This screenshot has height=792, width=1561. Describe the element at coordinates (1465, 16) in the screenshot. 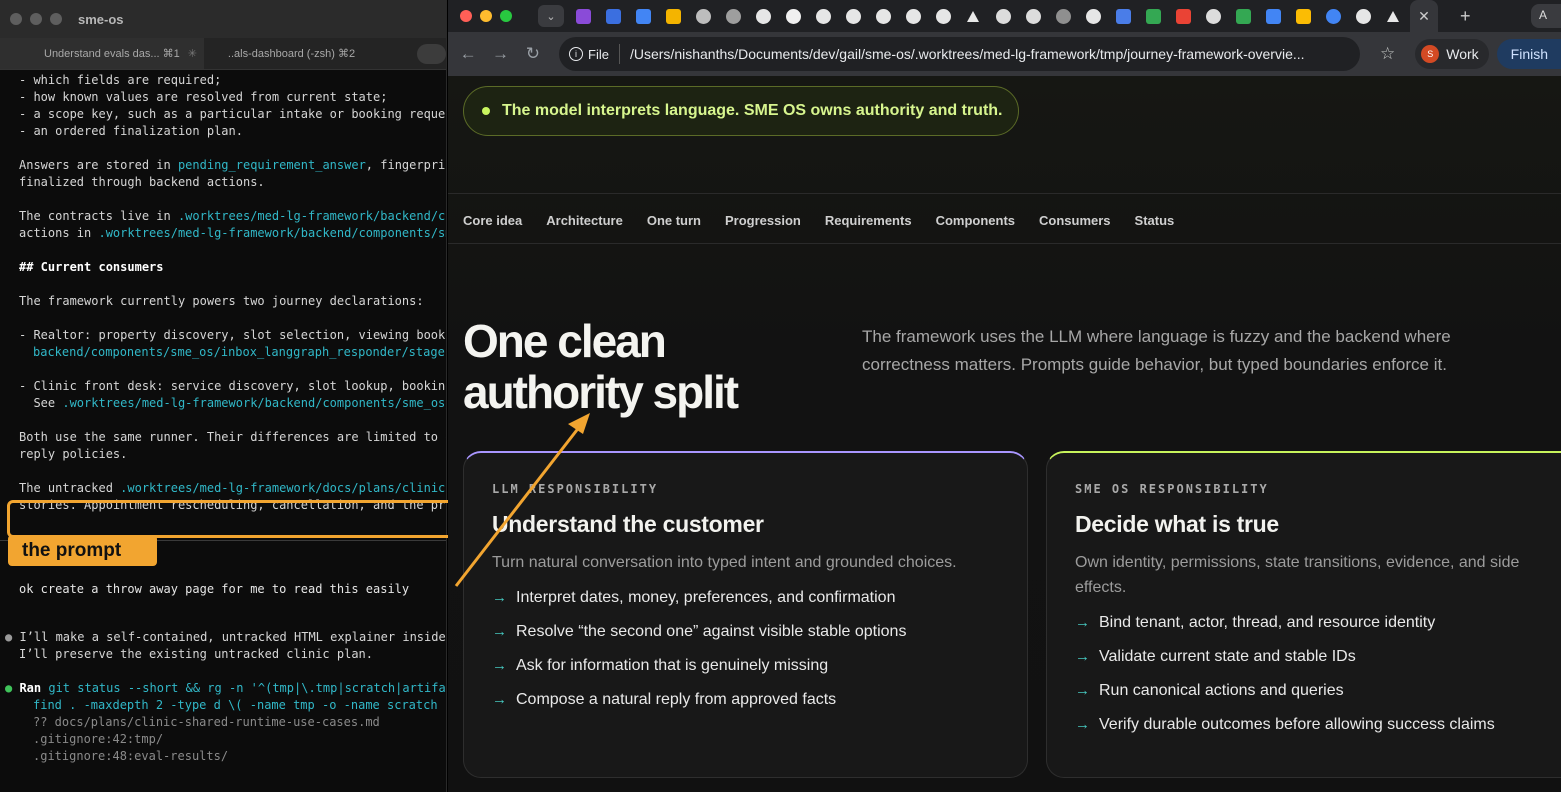

I see `new-tab-plus-icon: +` at that location.